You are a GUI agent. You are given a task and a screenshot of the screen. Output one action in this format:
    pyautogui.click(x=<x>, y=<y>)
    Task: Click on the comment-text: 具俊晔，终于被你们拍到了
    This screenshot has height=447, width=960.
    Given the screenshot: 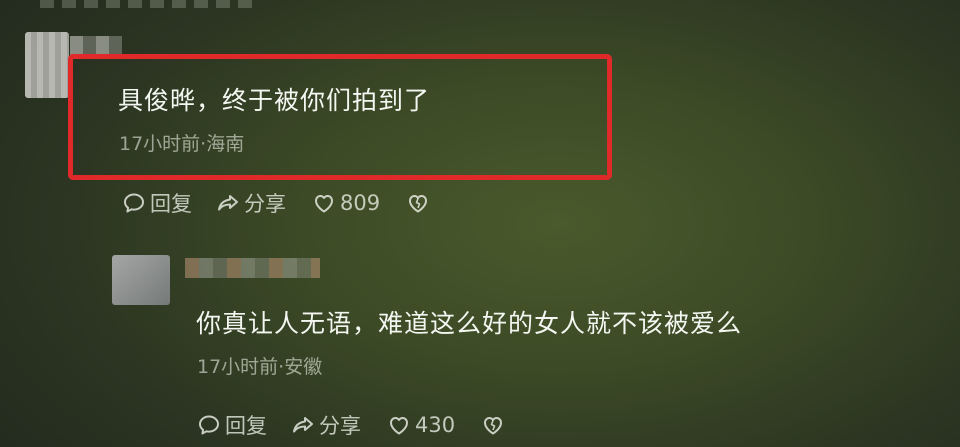 What is the action you would take?
    pyautogui.click(x=274, y=100)
    